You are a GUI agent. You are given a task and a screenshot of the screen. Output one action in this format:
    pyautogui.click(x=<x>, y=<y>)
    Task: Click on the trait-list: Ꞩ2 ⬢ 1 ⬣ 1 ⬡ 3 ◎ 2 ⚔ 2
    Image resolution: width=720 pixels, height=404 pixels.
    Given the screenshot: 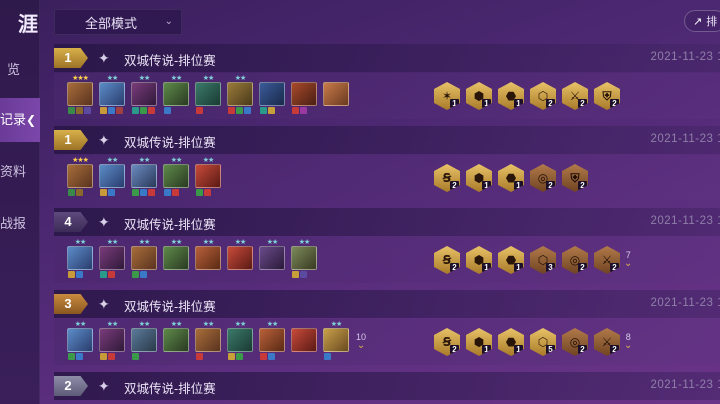 What is the action you would take?
    pyautogui.click(x=527, y=260)
    